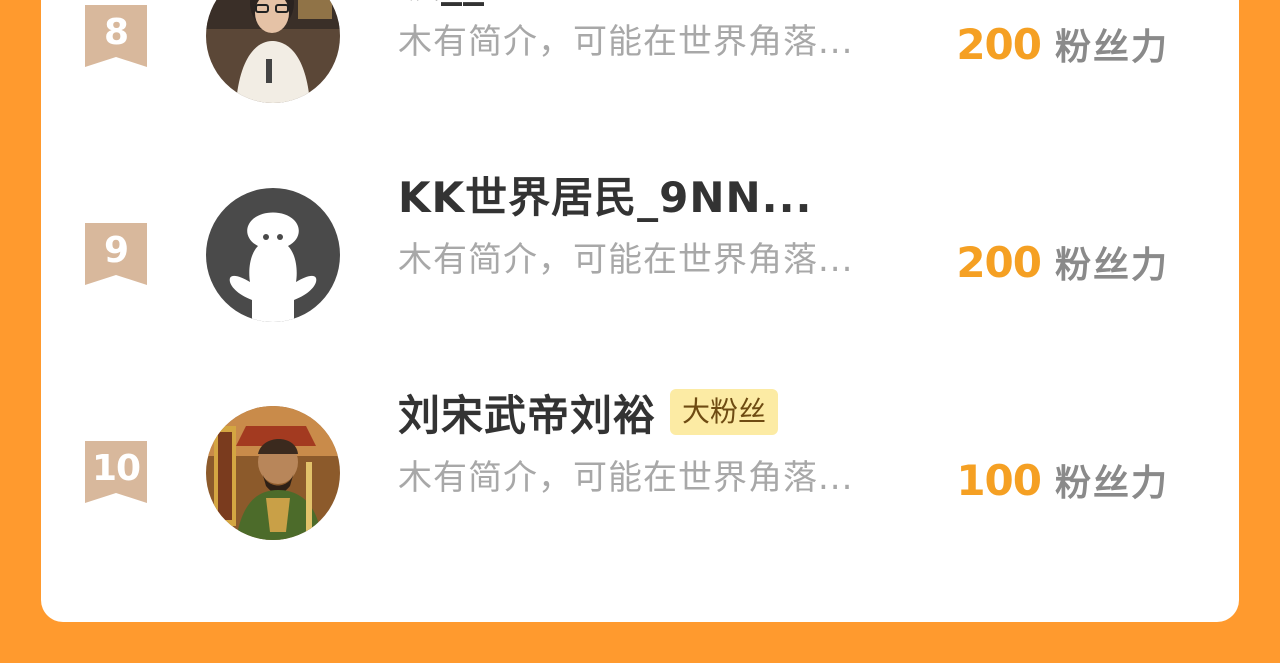  What do you see at coordinates (273, 473) in the screenshot?
I see `warrior-art-avatar-icon` at bounding box center [273, 473].